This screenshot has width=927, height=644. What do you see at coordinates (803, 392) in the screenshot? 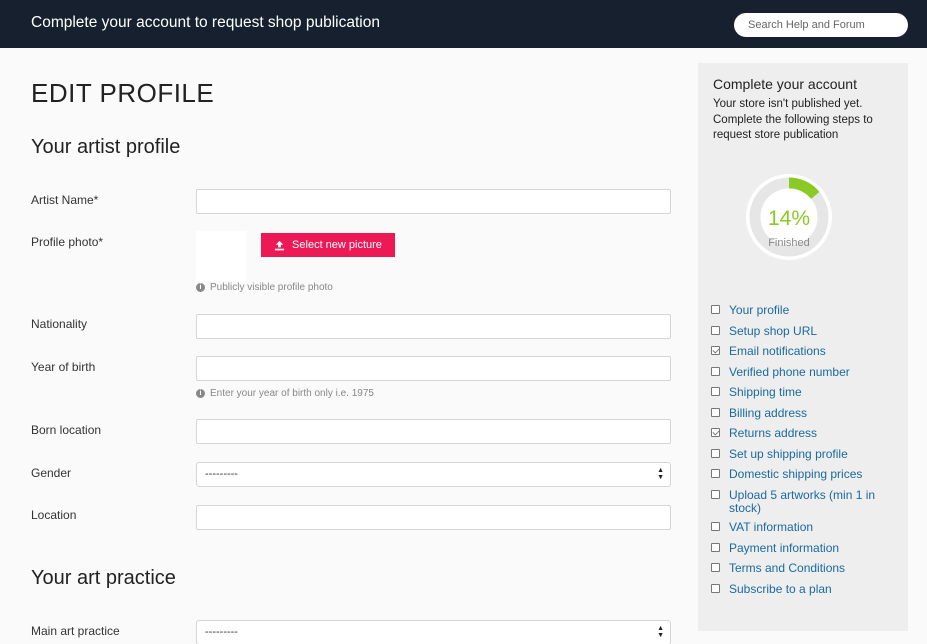
I see `checklist-item: Shipping time` at bounding box center [803, 392].